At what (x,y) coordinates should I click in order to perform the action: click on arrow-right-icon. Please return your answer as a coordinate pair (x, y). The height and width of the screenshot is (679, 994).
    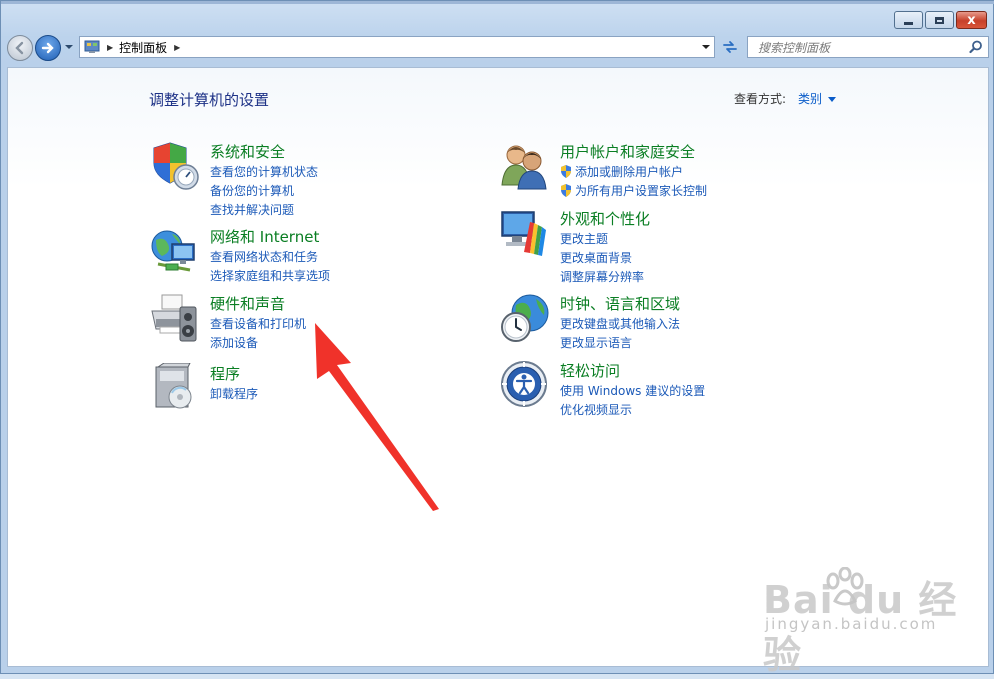
    Looking at the image, I should click on (47, 48).